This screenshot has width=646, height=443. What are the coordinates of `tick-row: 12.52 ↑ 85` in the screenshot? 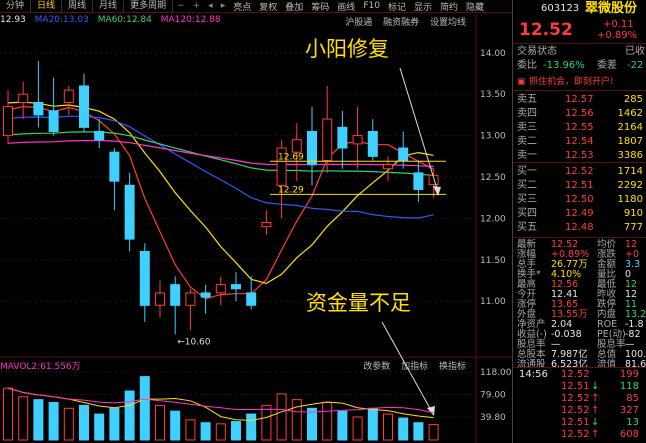 It's located at (579, 399).